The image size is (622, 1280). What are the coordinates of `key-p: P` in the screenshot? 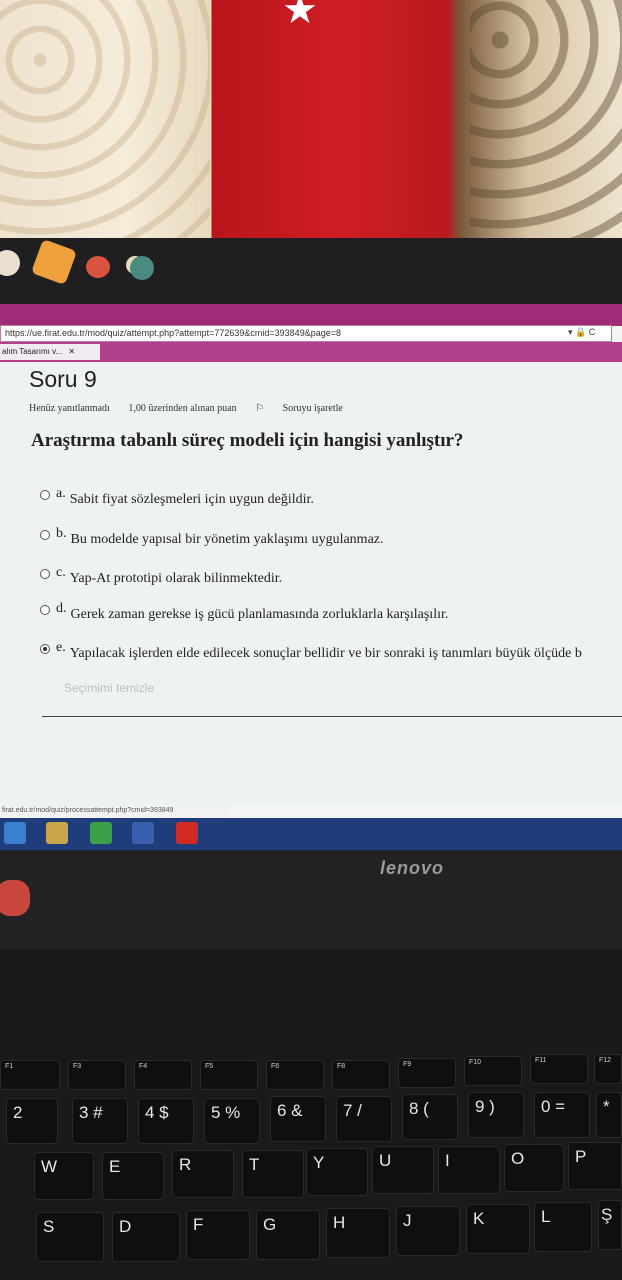 It's located at (595, 1166).